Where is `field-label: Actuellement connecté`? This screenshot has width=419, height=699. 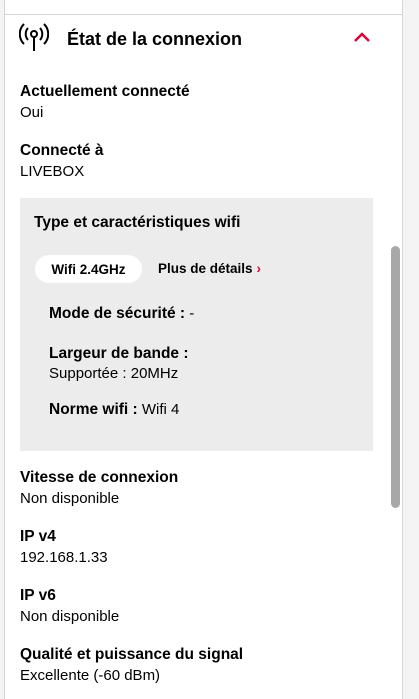
field-label: Actuellement connecté is located at coordinates (105, 91).